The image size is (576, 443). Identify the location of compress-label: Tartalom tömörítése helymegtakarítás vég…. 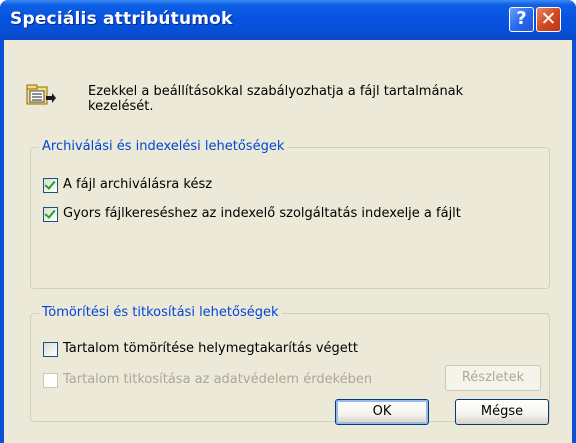
(210, 348).